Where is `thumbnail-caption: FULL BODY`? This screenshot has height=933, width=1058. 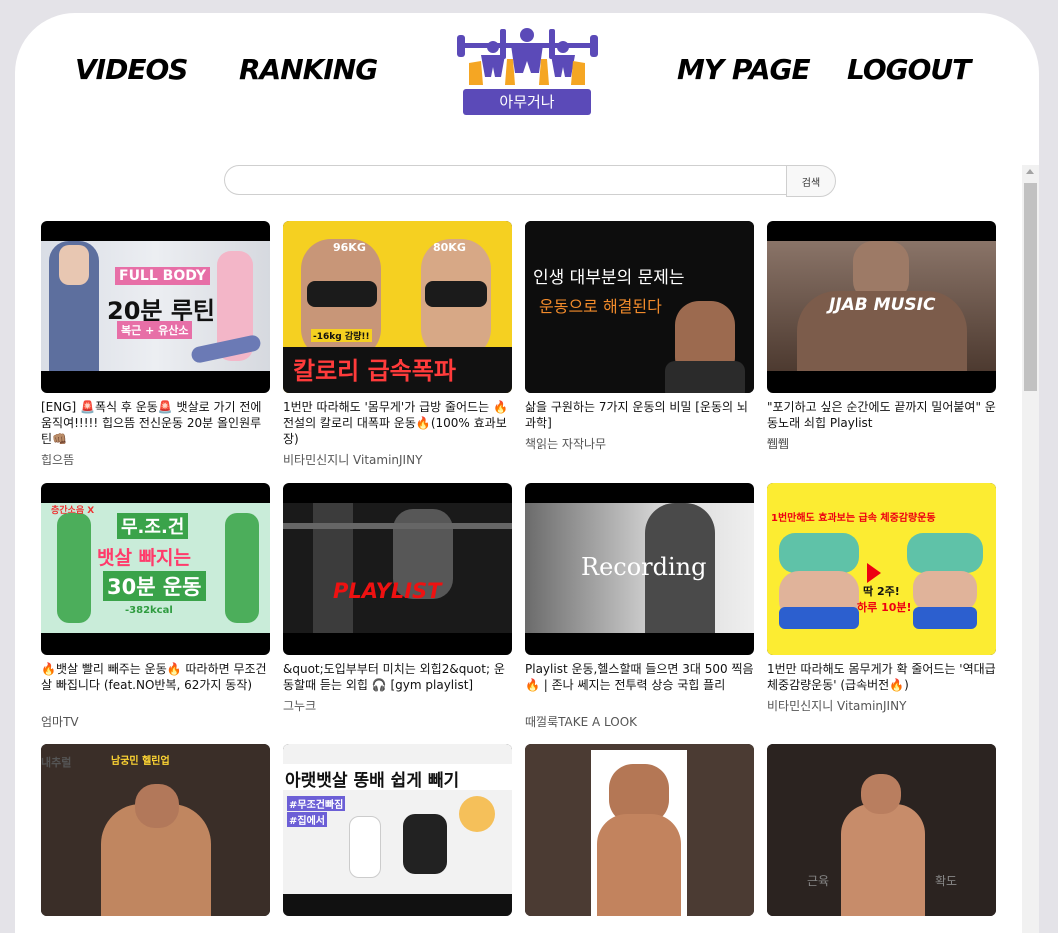 thumbnail-caption: FULL BODY is located at coordinates (162, 276).